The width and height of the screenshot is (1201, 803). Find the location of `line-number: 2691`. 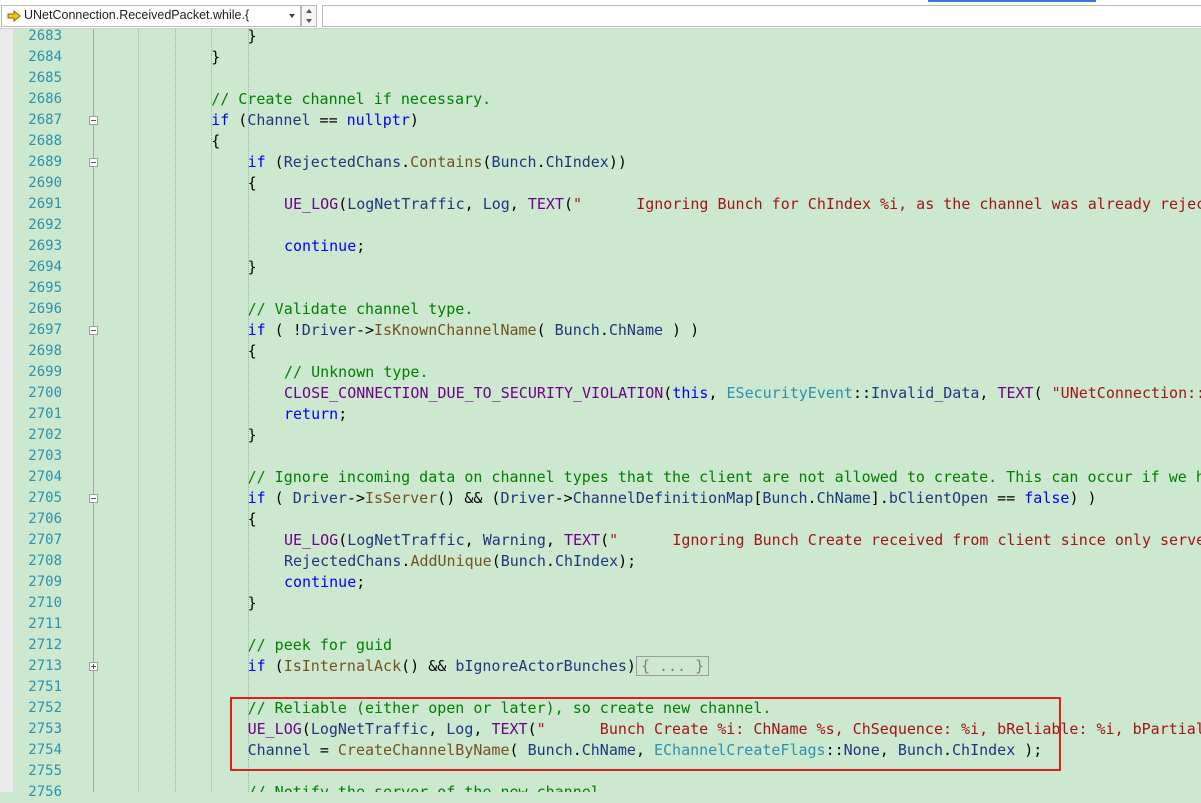

line-number: 2691 is located at coordinates (45, 204).